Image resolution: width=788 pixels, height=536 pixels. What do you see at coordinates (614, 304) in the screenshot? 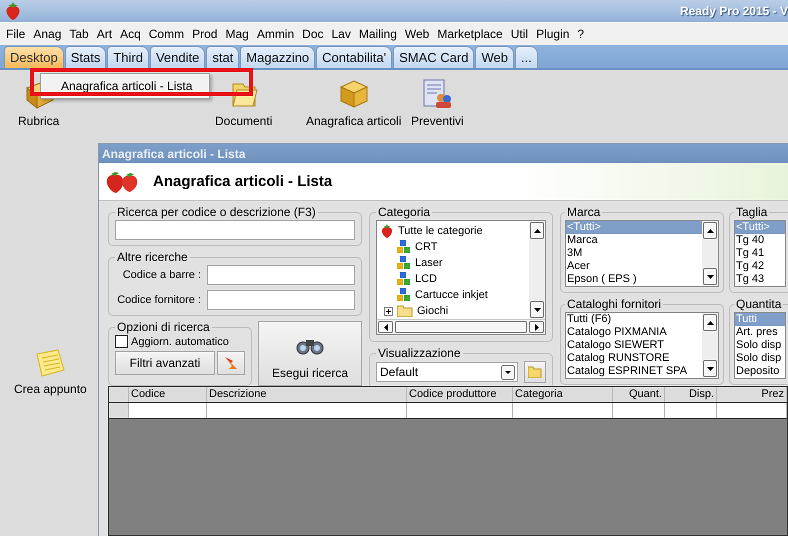
I see `group-label: Cataloghi fornitori` at bounding box center [614, 304].